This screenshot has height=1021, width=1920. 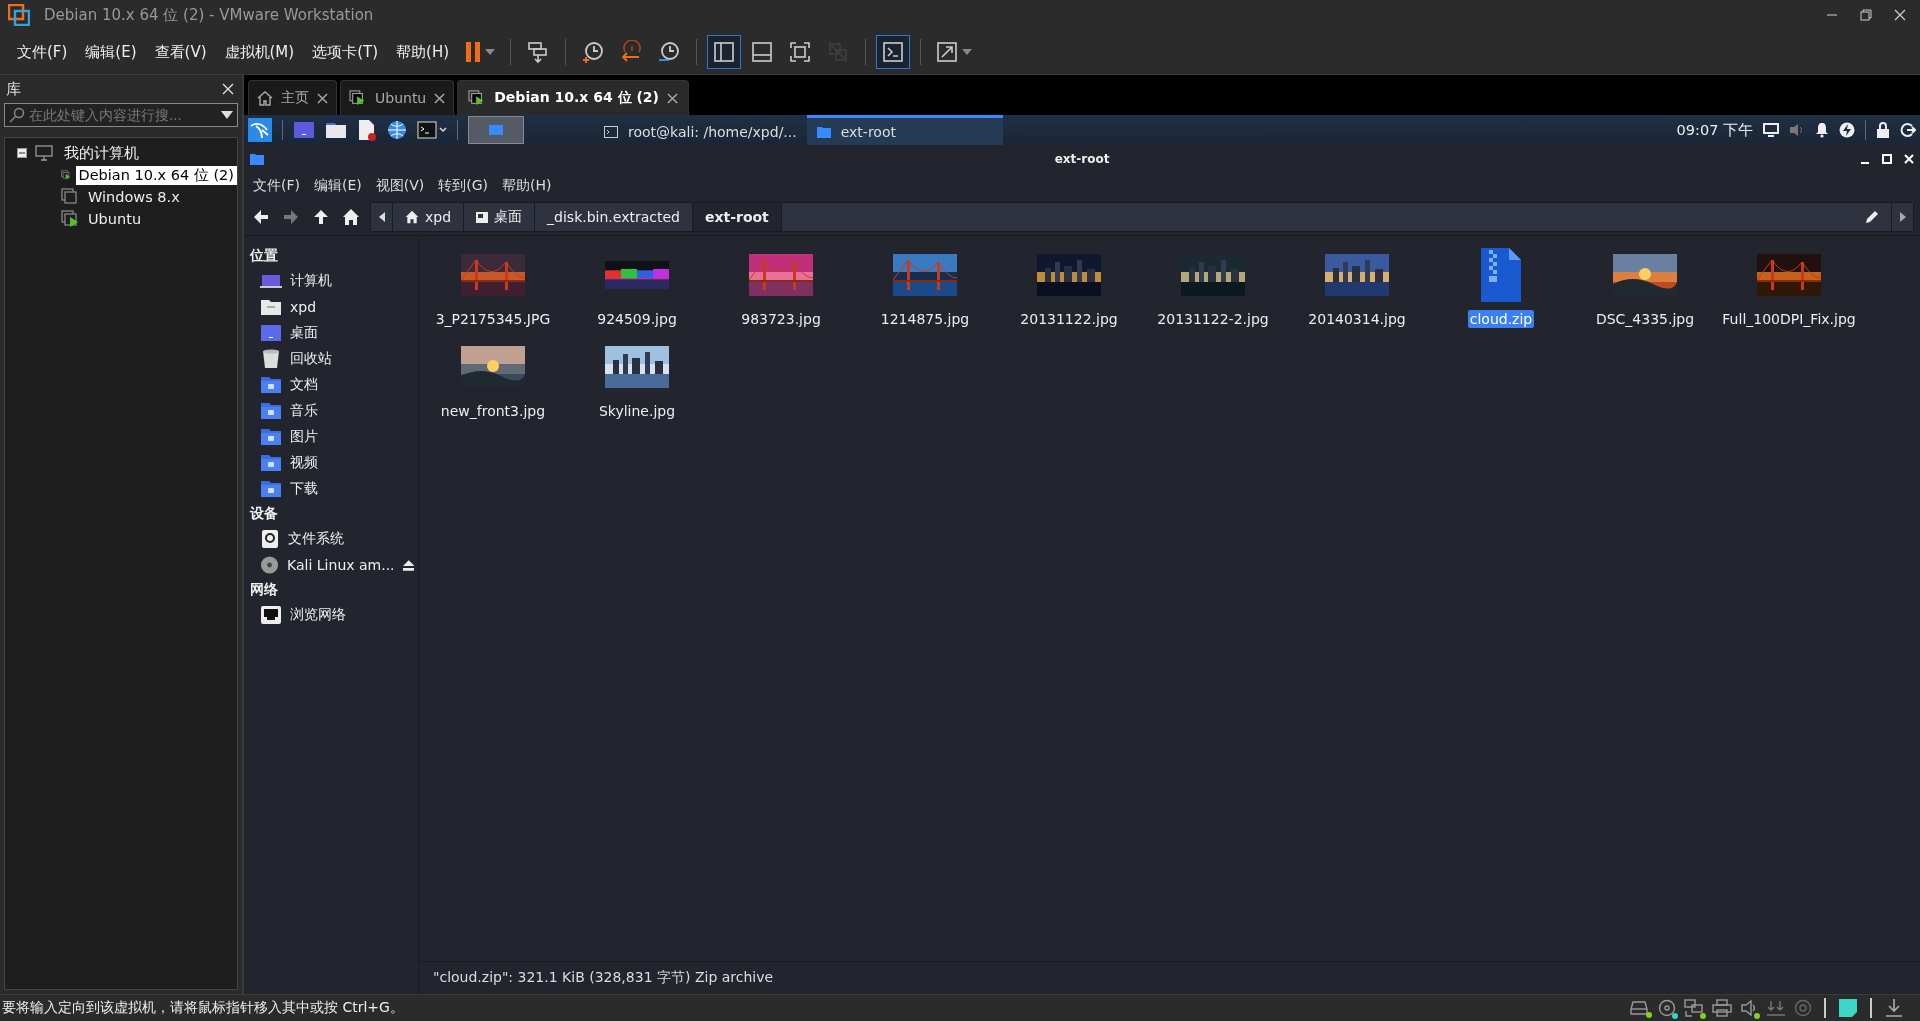 I want to click on tab: Ubuntu, so click(x=397, y=97).